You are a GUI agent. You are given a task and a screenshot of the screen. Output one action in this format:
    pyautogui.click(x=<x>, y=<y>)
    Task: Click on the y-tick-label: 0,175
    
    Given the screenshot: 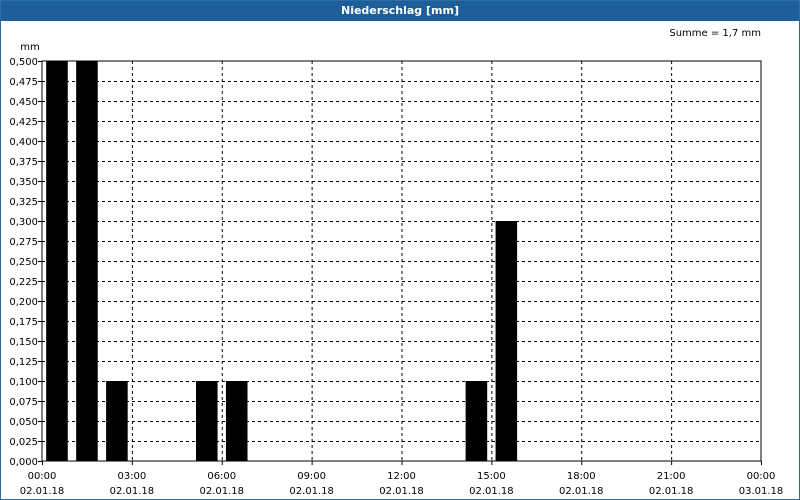 What is the action you would take?
    pyautogui.click(x=23, y=322)
    